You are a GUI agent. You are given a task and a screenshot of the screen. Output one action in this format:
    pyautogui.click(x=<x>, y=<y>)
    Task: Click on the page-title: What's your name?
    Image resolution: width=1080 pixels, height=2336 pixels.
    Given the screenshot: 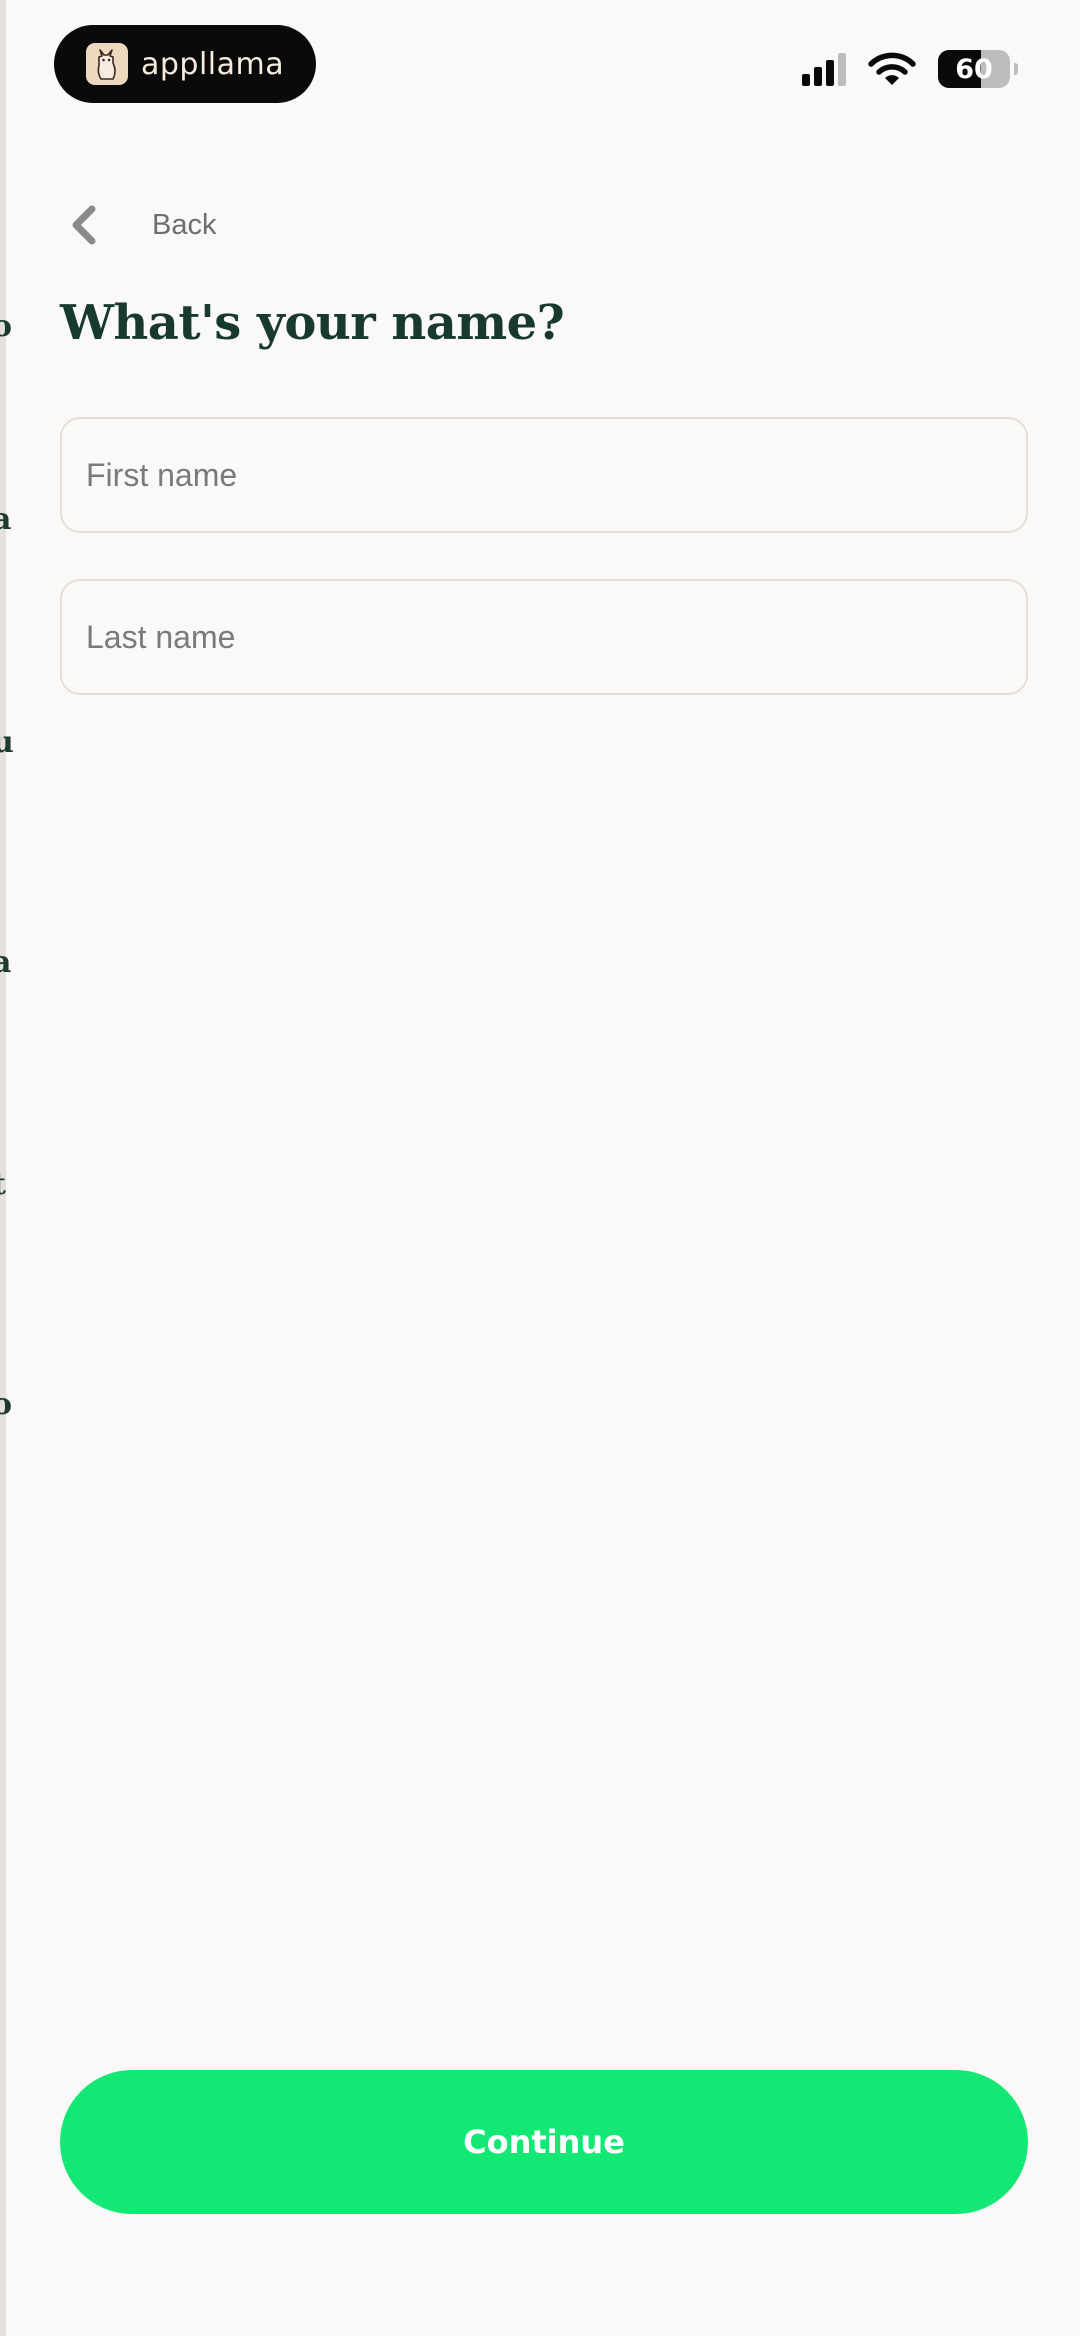 What is the action you would take?
    pyautogui.click(x=312, y=323)
    